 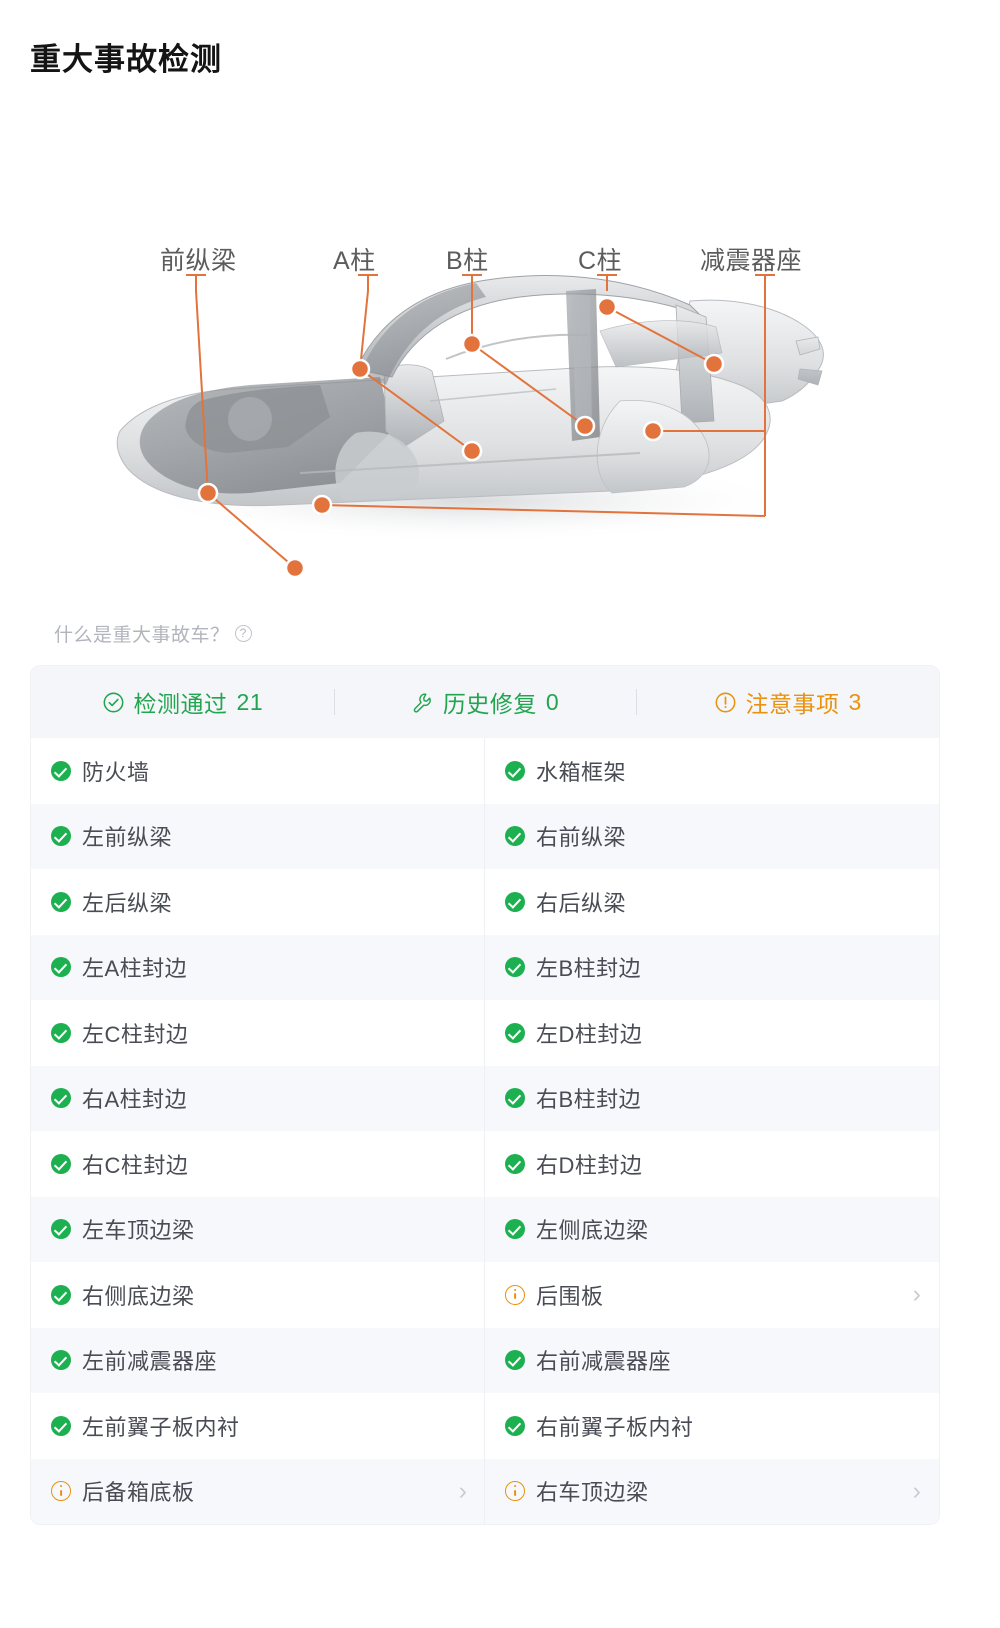 I want to click on summary-repair-label: 历史修复, so click(x=489, y=704).